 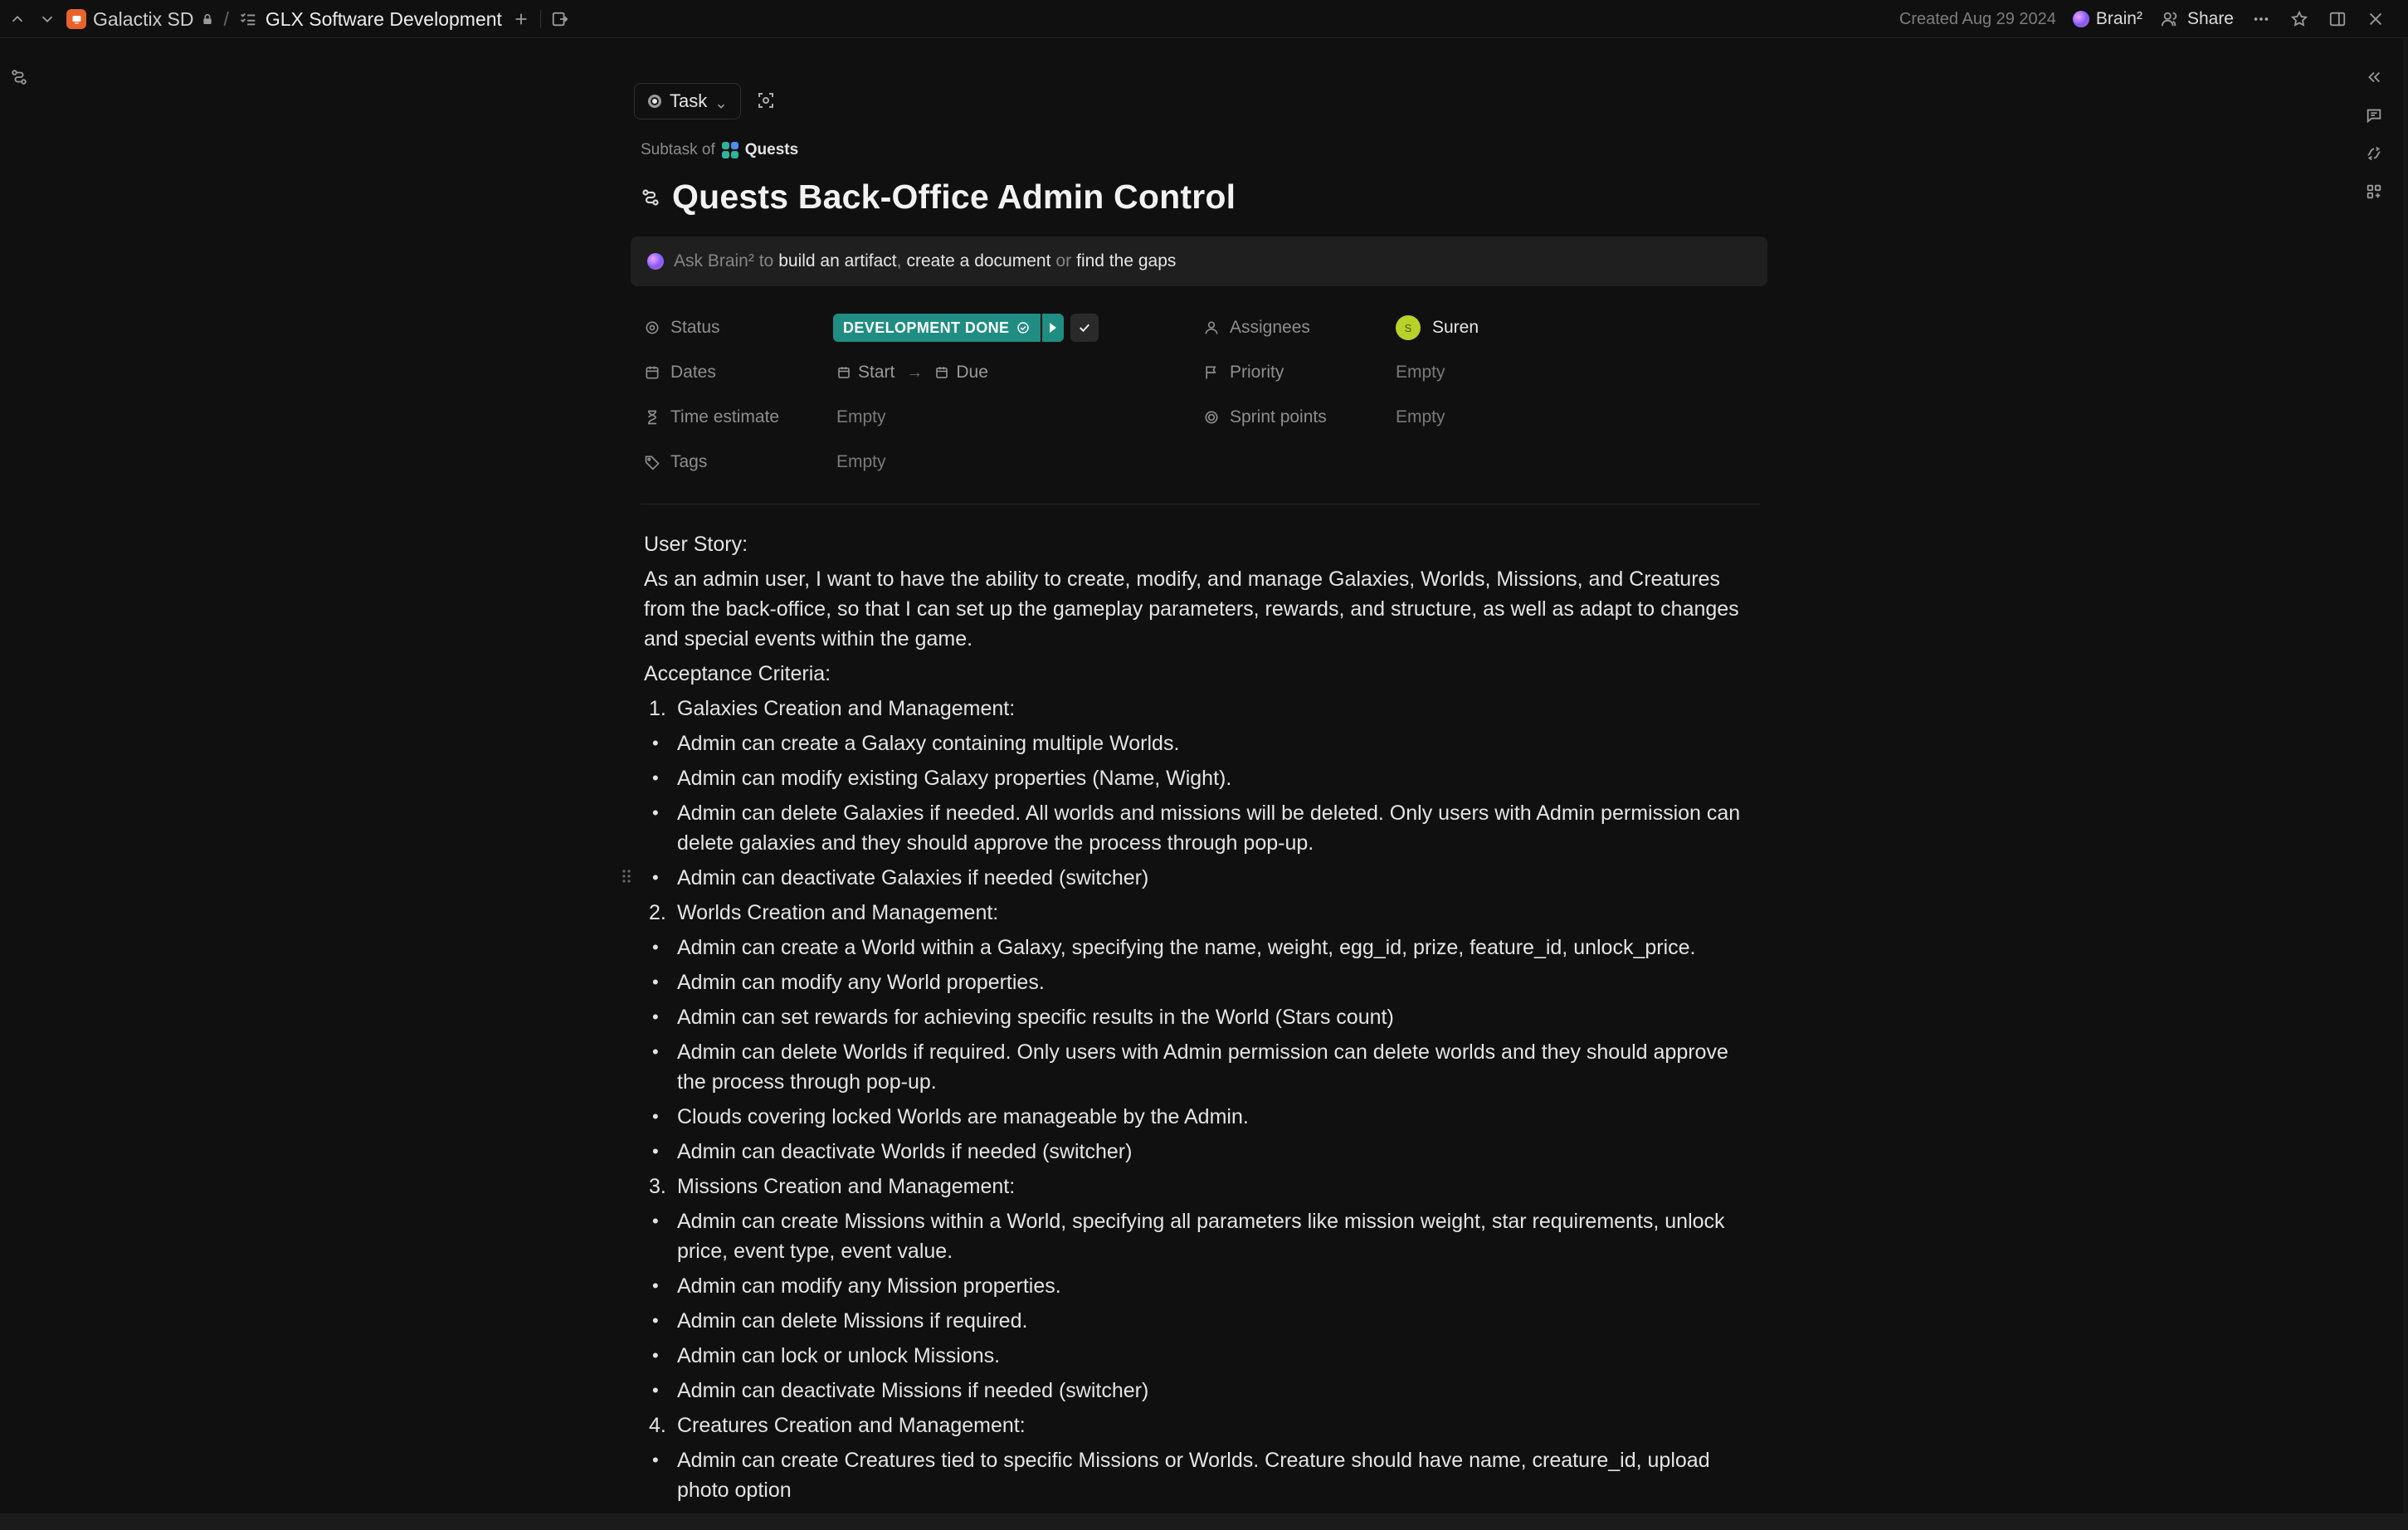 I want to click on share-label: Share, so click(x=2210, y=18).